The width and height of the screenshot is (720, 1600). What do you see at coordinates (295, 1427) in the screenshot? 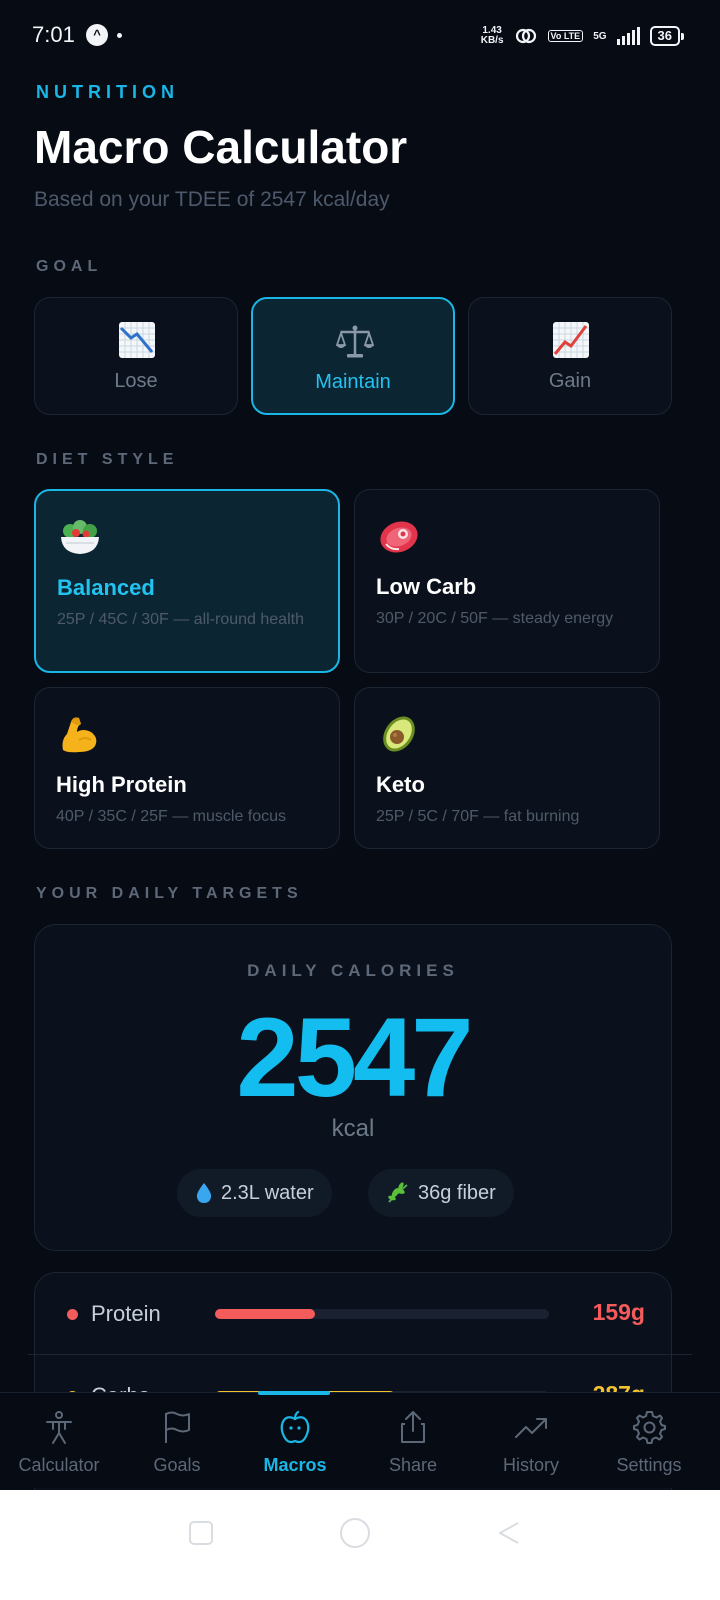
I see `apple-icon` at bounding box center [295, 1427].